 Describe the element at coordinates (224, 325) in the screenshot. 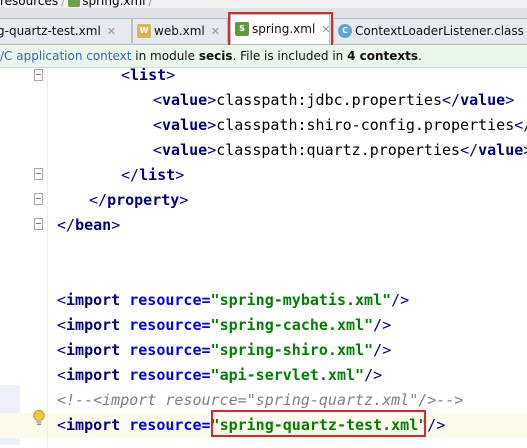

I see `code-line: <import resource="spring-cache.xml"/>` at that location.